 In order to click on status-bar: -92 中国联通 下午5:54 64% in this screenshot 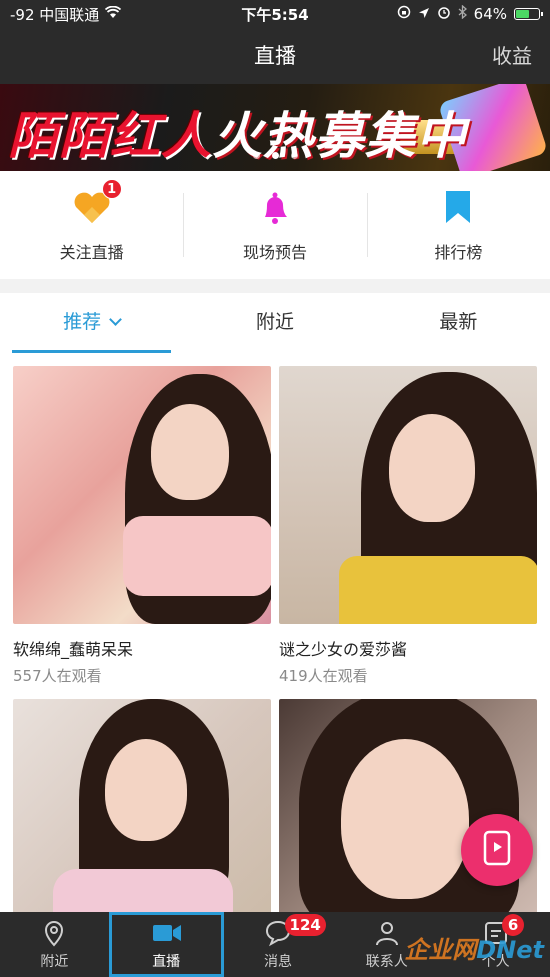, I will do `click(275, 14)`.